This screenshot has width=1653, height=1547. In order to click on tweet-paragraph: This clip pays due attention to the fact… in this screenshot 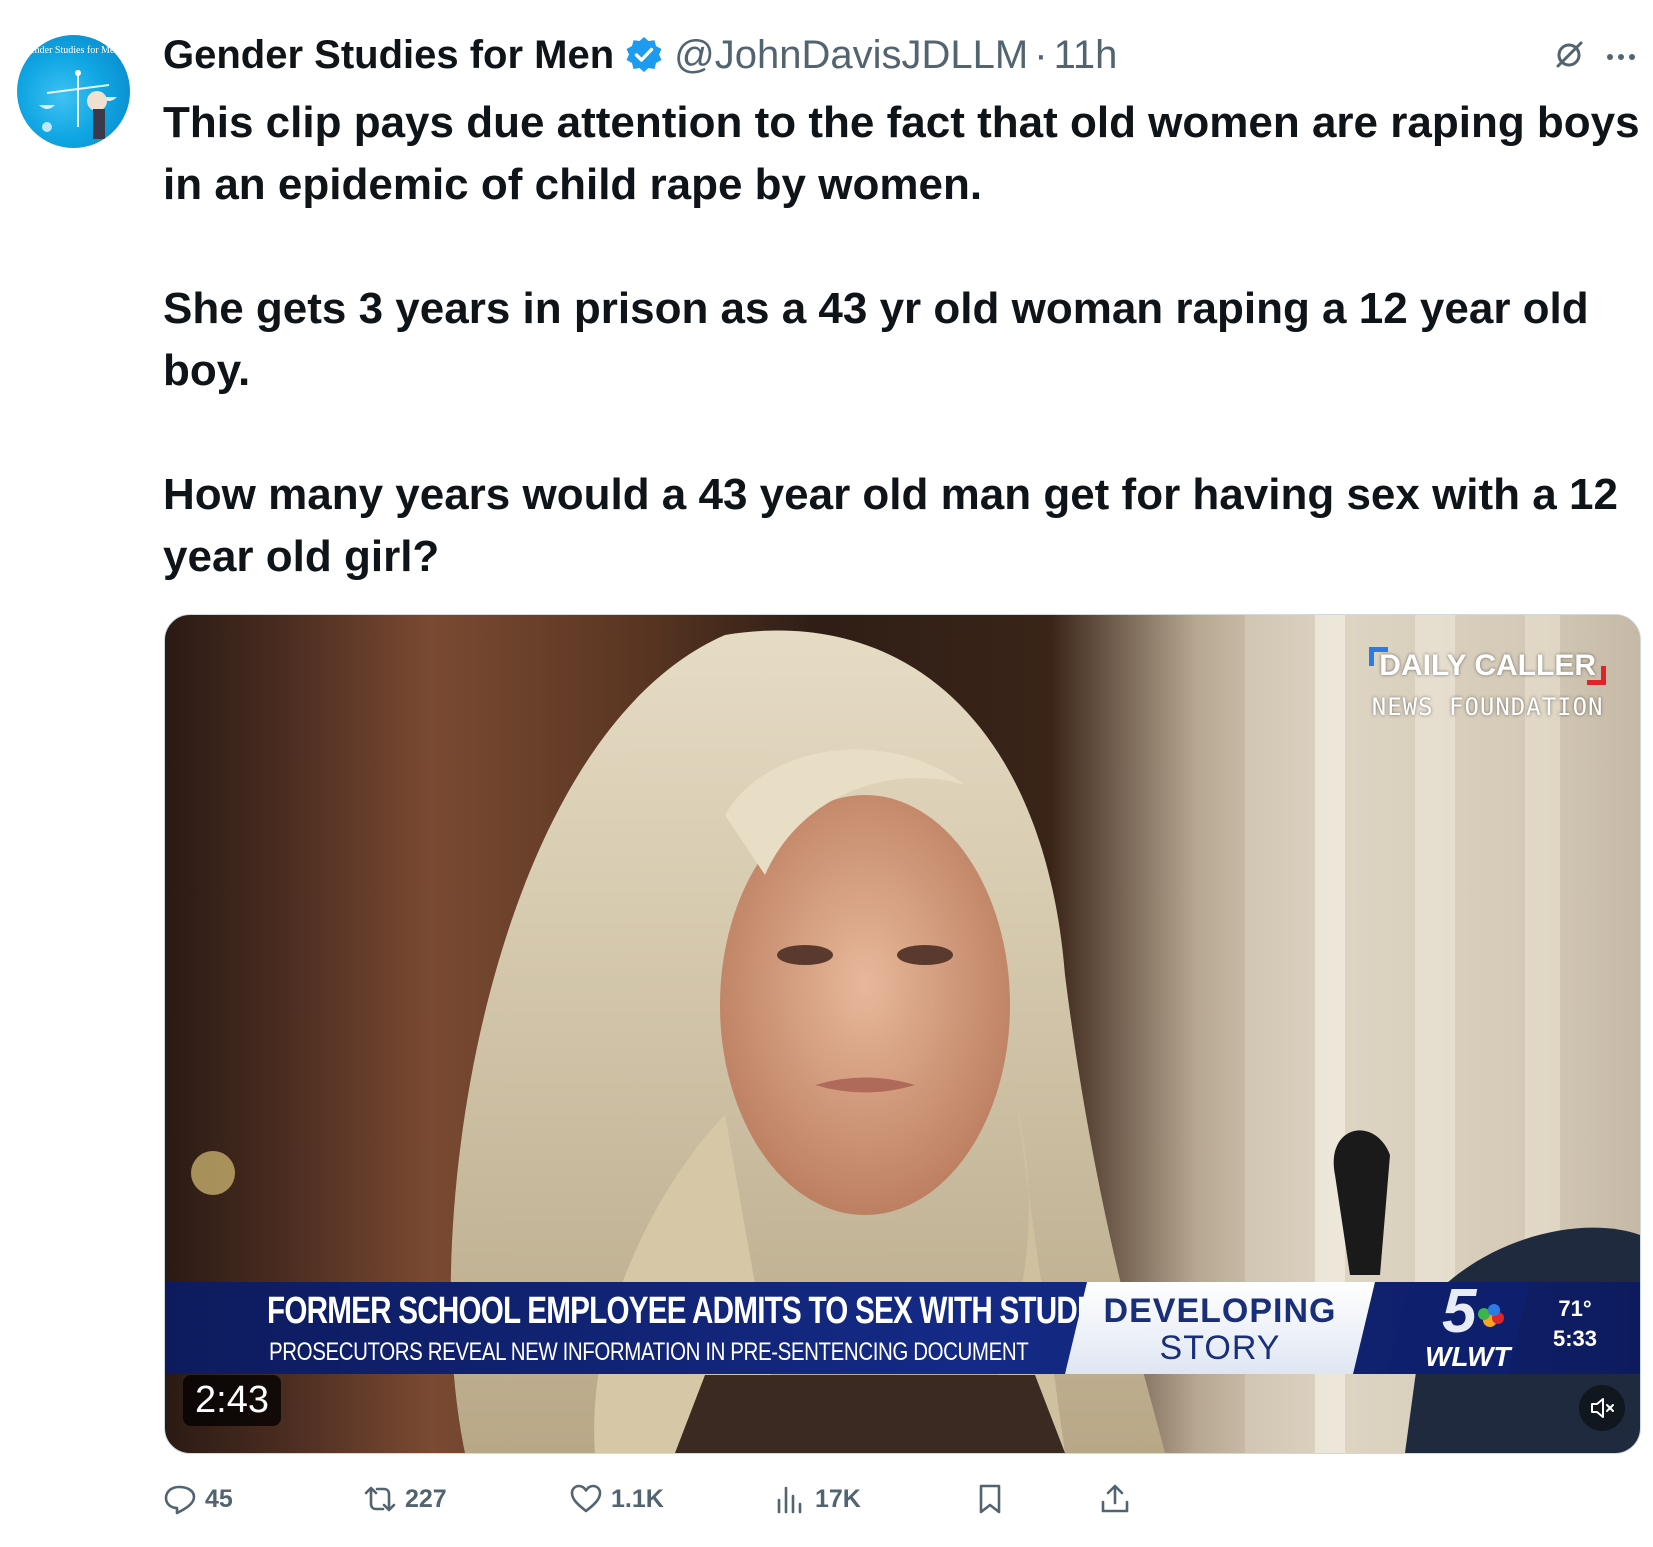, I will do `click(901, 153)`.